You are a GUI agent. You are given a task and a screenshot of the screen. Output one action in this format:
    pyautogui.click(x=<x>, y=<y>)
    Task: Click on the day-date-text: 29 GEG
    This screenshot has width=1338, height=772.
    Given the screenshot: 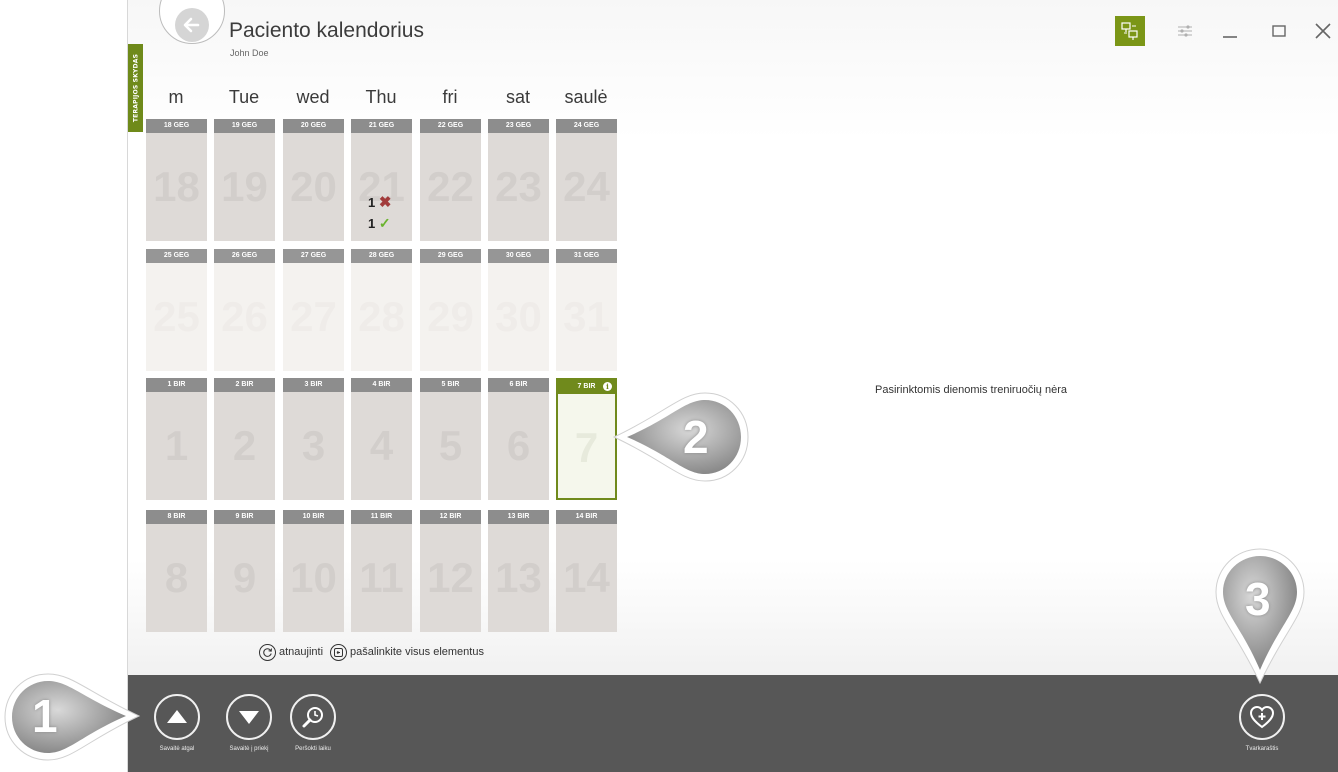 What is the action you would take?
    pyautogui.click(x=450, y=255)
    